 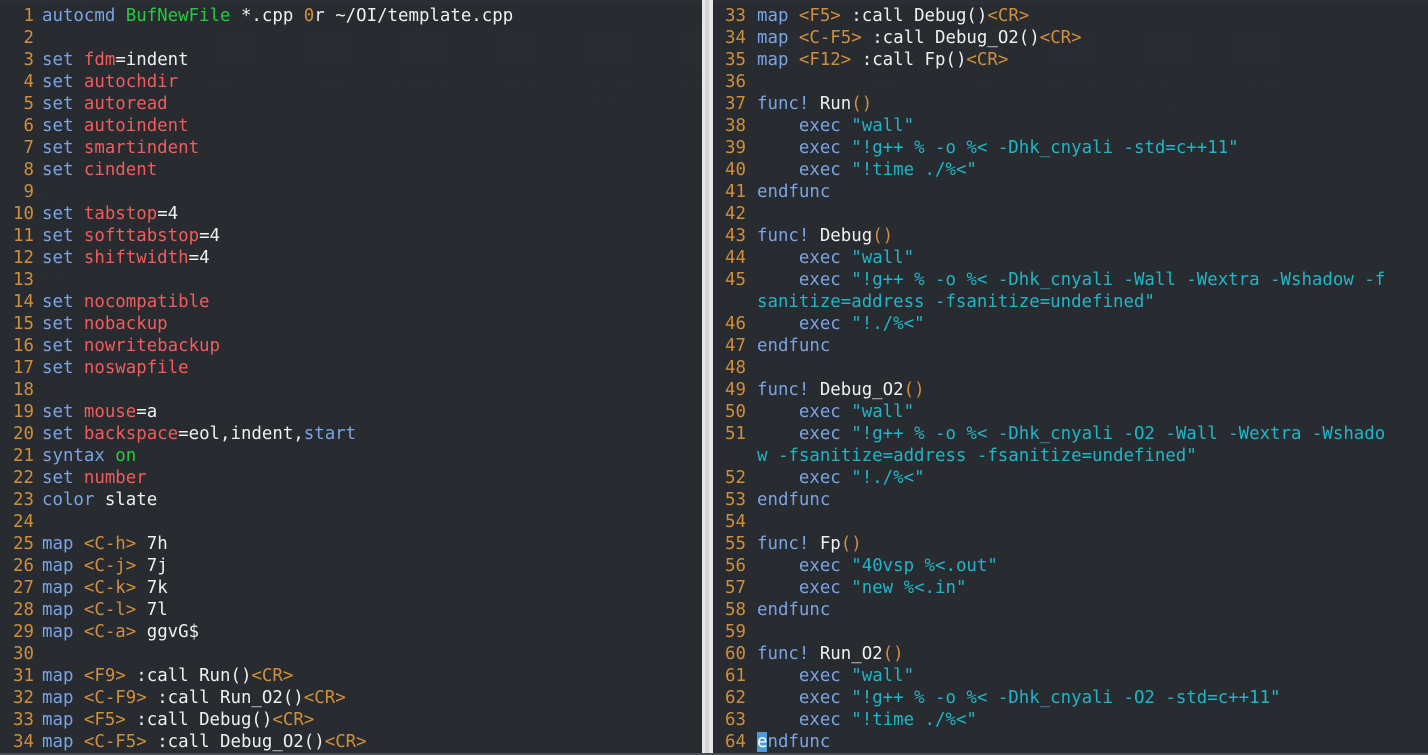 I want to click on code-line: 17 set noswapfile, so click(x=351, y=368).